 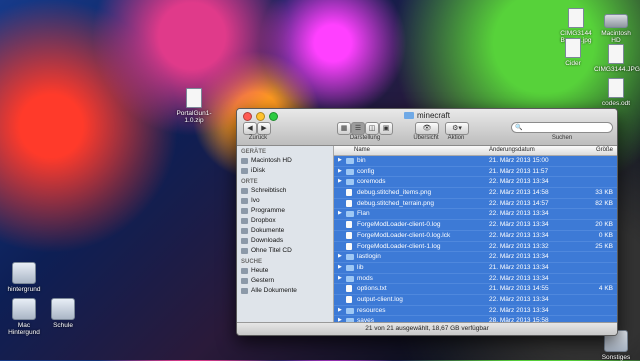 I want to click on file-row: ▶ lastlogin 22. März 2013 13:34, so click(x=475, y=257).